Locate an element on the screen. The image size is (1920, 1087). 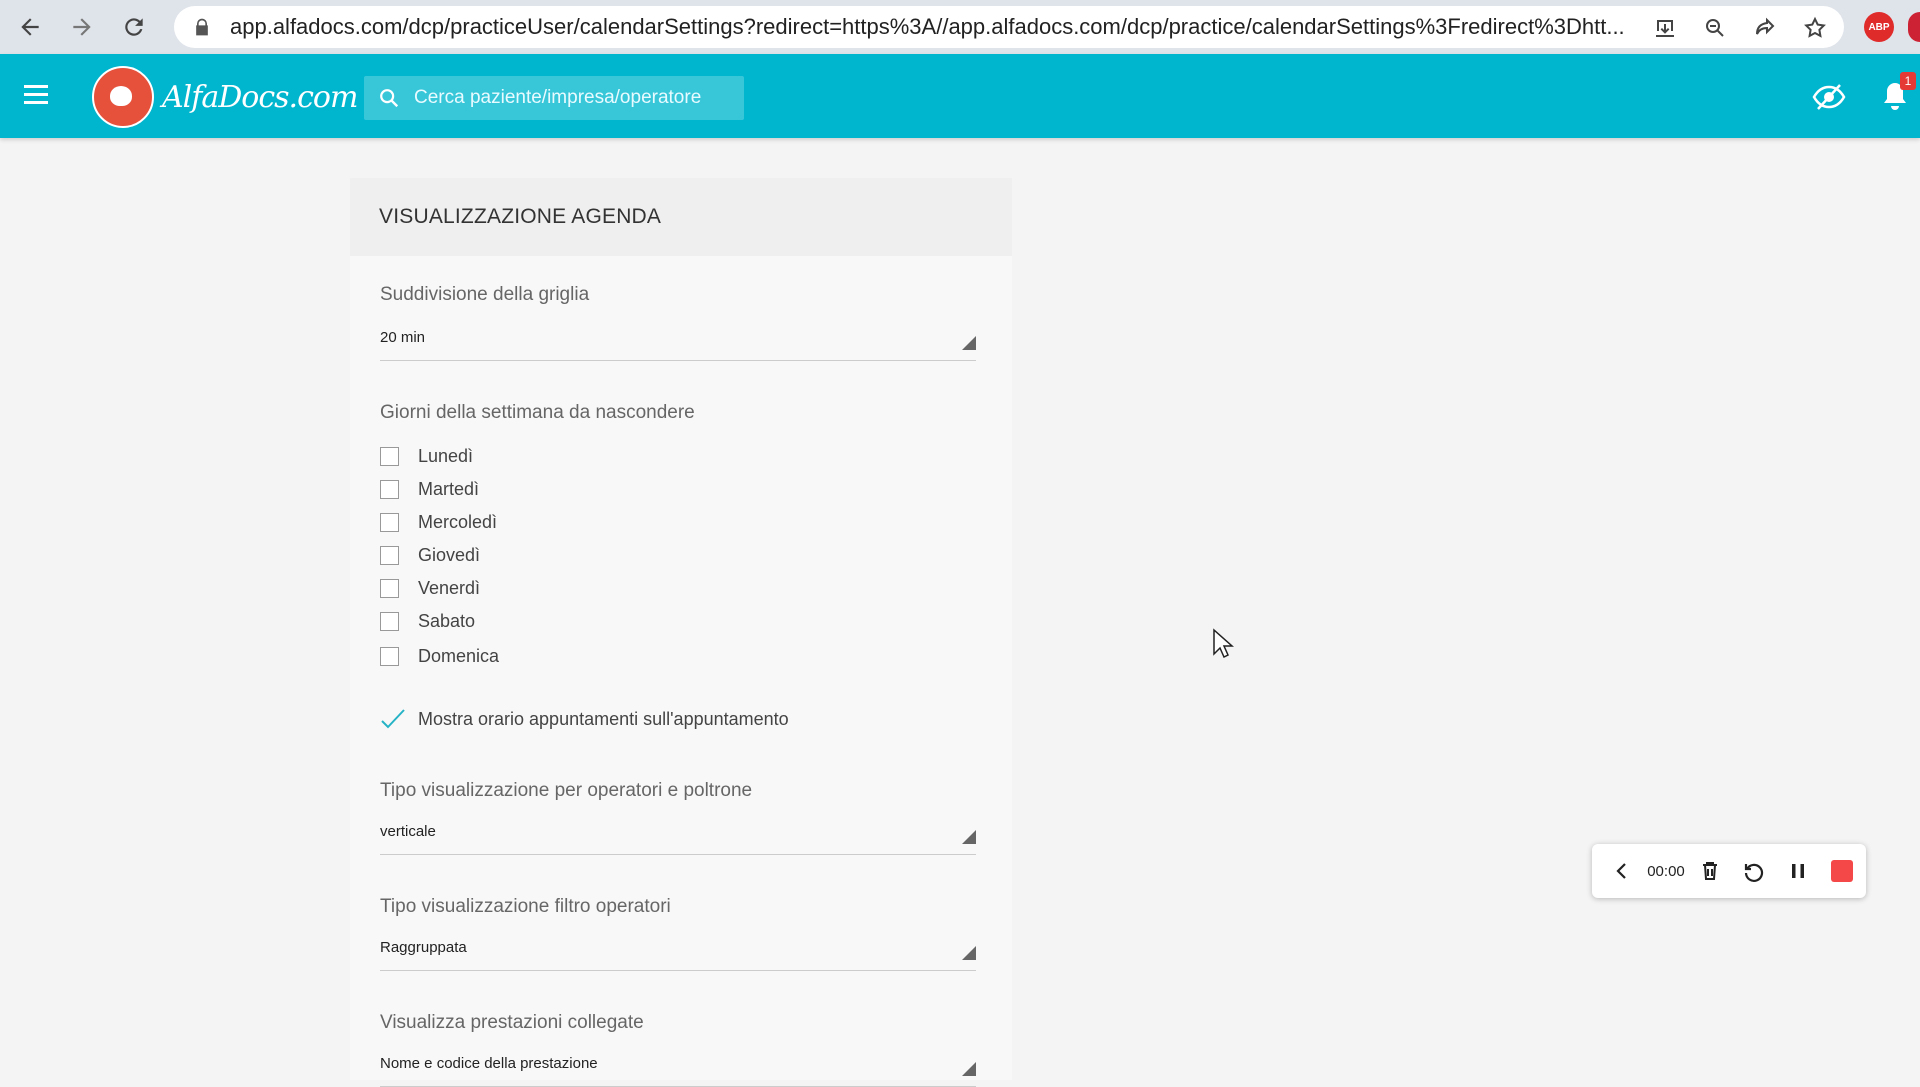
operators-filter-select: Raggruppata is located at coordinates (678, 949).